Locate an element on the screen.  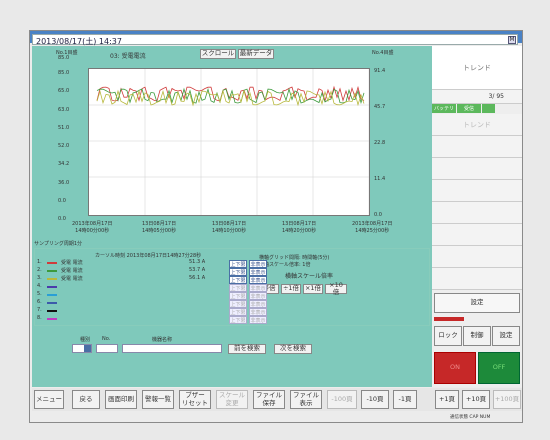
legend-value: 56.1 A is located at coordinates (197, 278).